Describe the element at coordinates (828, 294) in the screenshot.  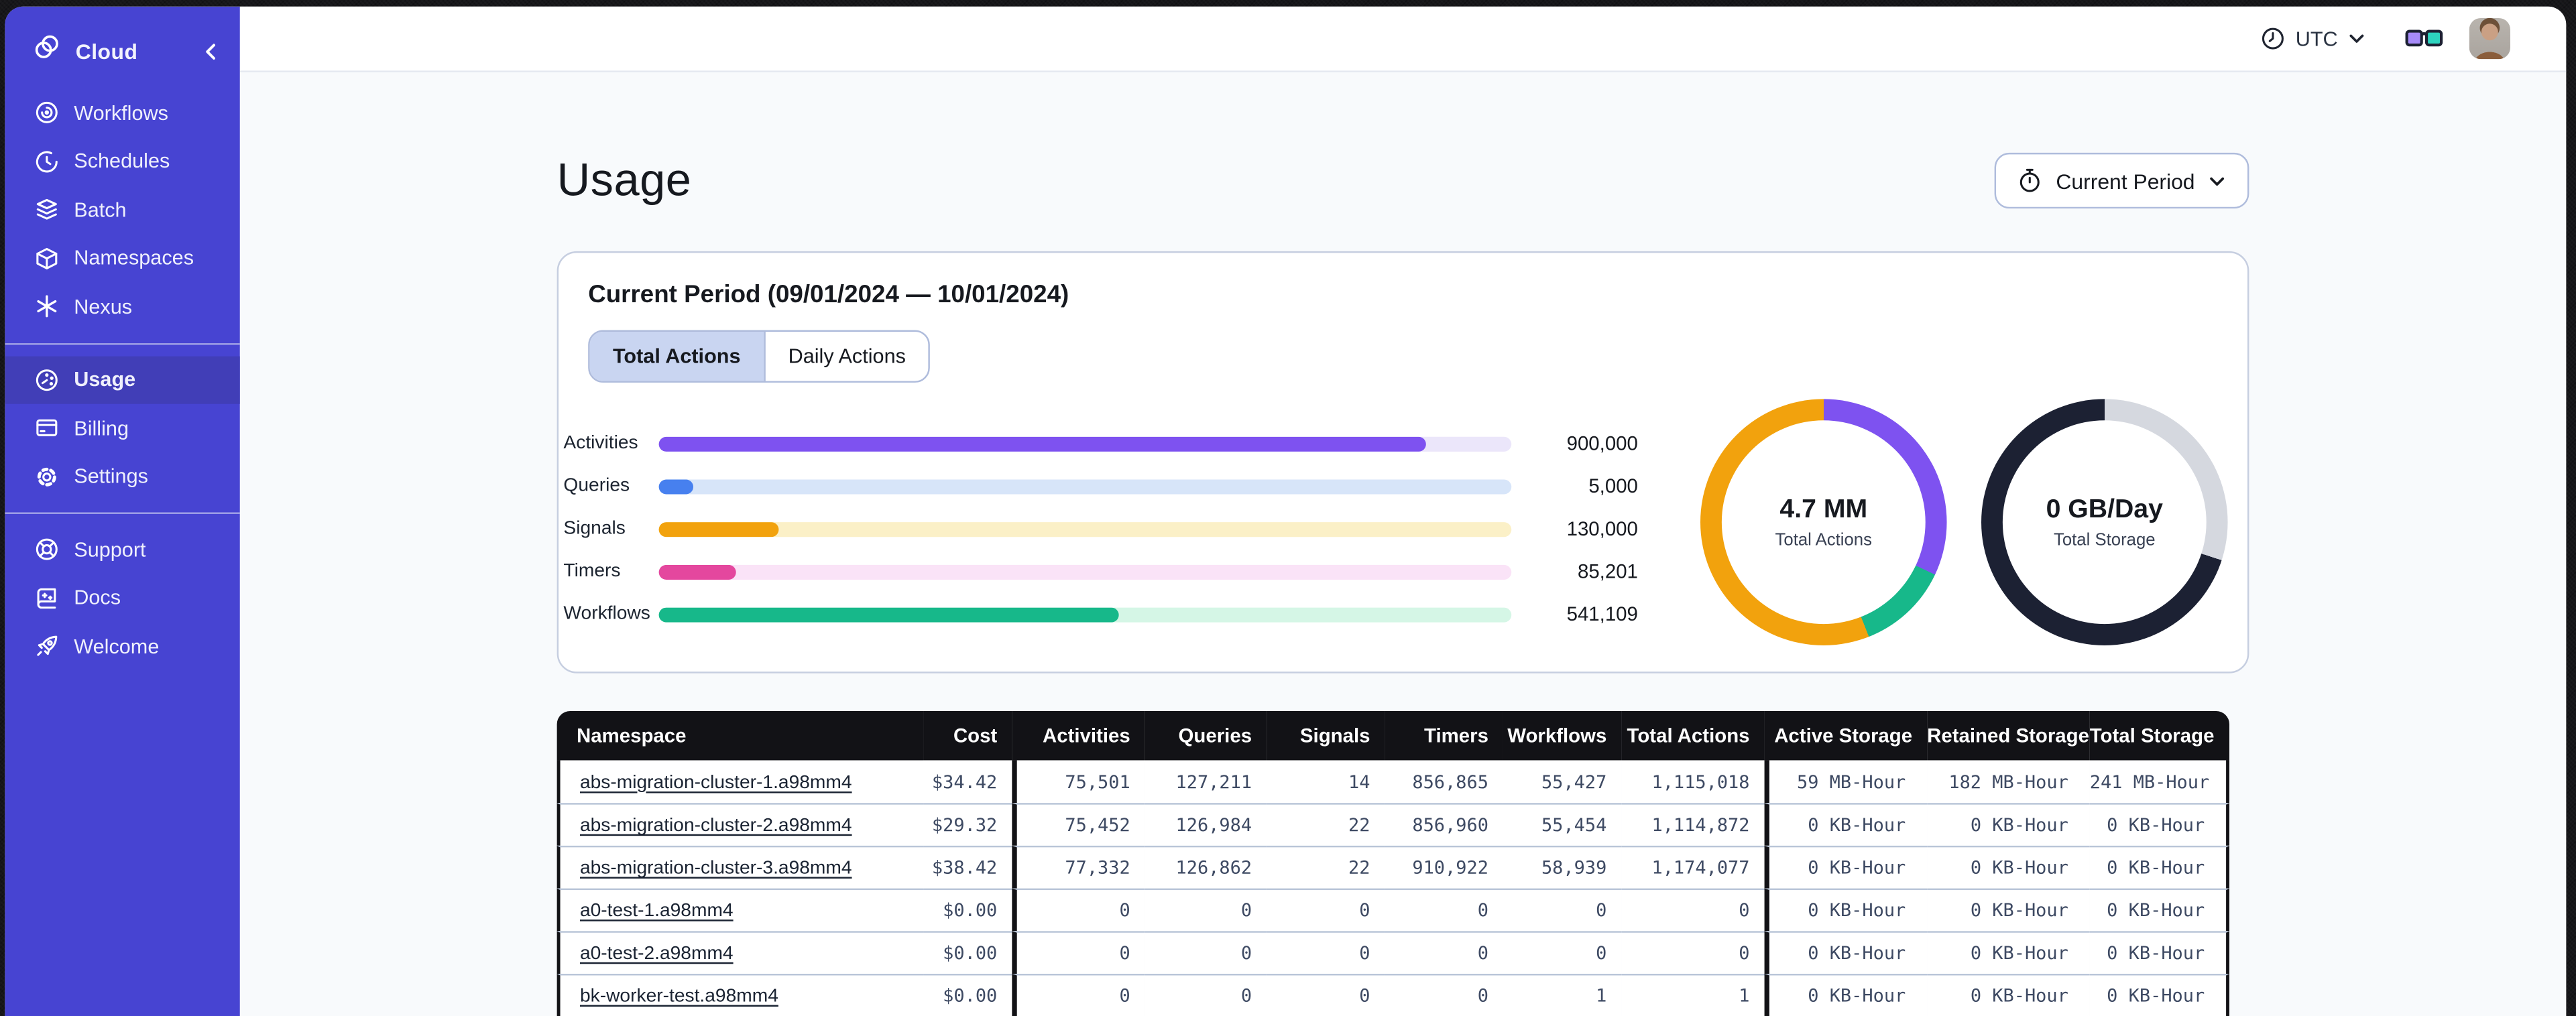
I see `period-heading: Current Period (09/01/2024 — 10/01/2024)` at that location.